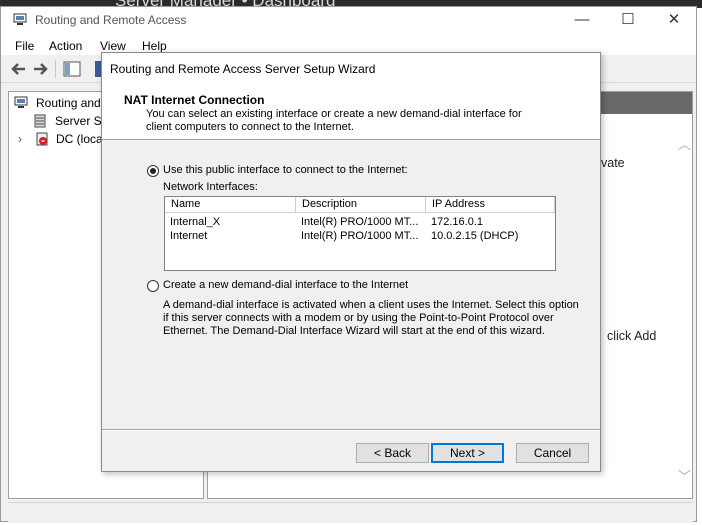 The height and width of the screenshot is (525, 702). What do you see at coordinates (65, 46) in the screenshot?
I see `menu-action: Action` at bounding box center [65, 46].